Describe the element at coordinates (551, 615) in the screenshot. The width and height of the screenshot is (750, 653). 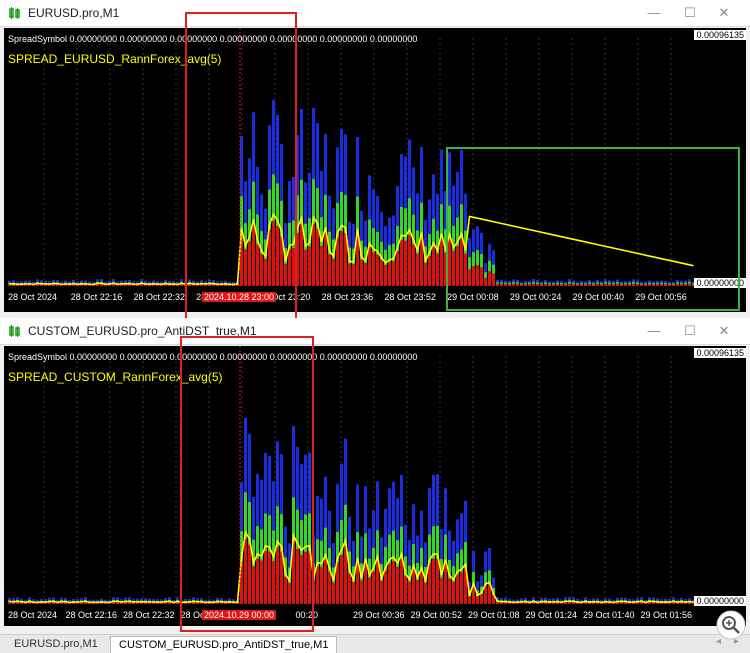
I see `time-axis-label: 29 Oct 01:24` at that location.